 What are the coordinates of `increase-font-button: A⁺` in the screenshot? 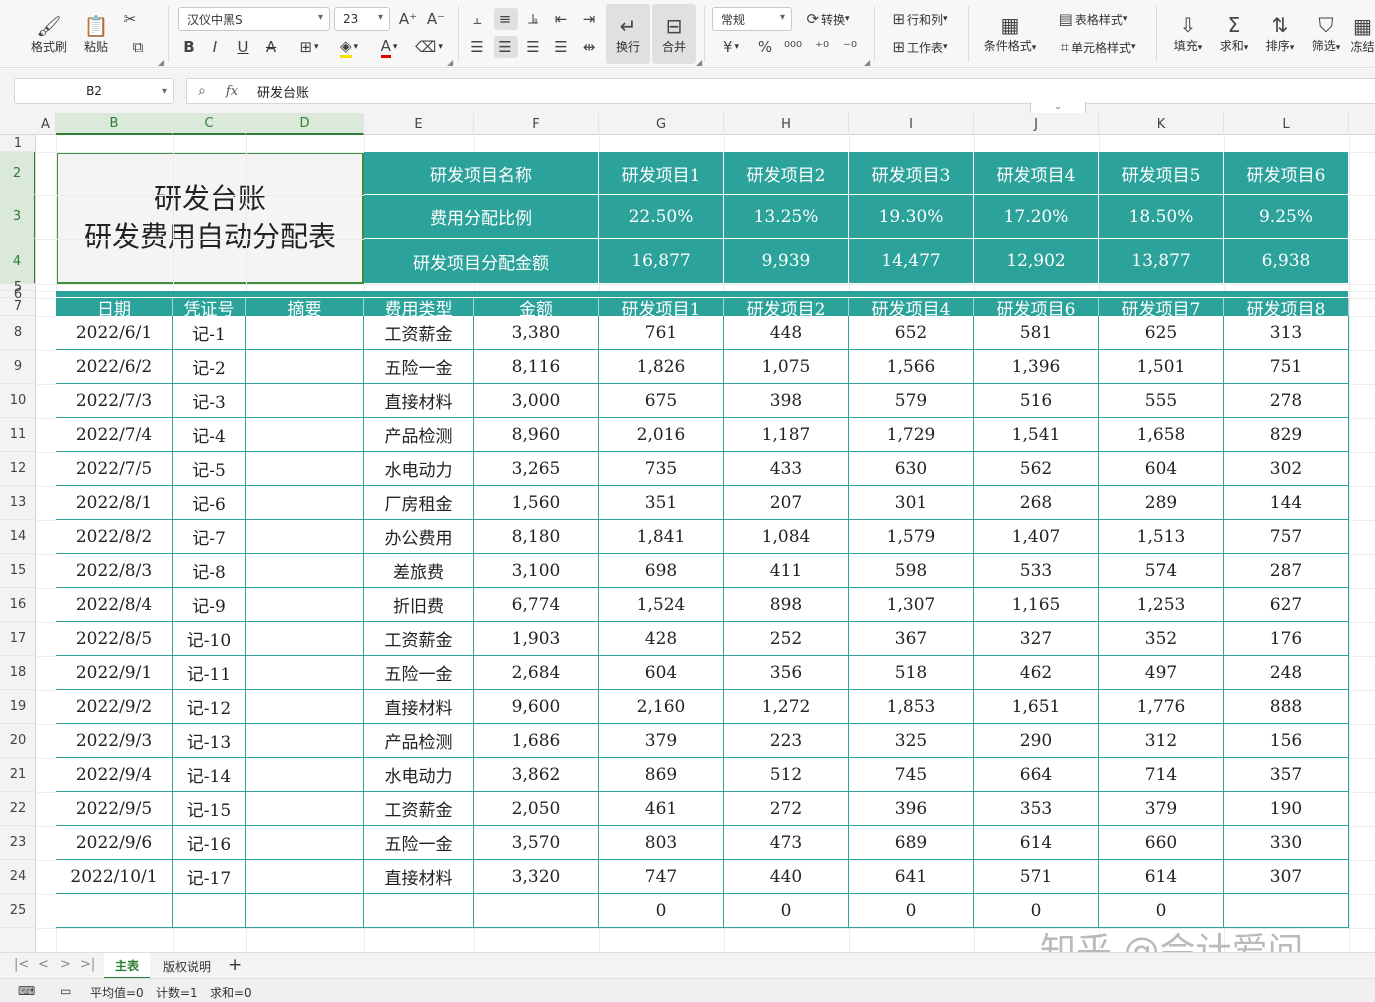 It's located at (409, 19).